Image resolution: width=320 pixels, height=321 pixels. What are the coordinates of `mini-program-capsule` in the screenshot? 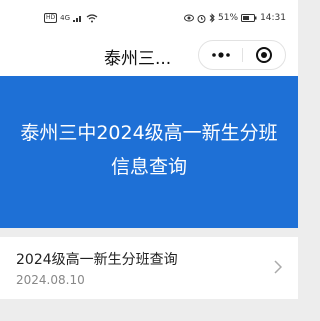 It's located at (242, 55).